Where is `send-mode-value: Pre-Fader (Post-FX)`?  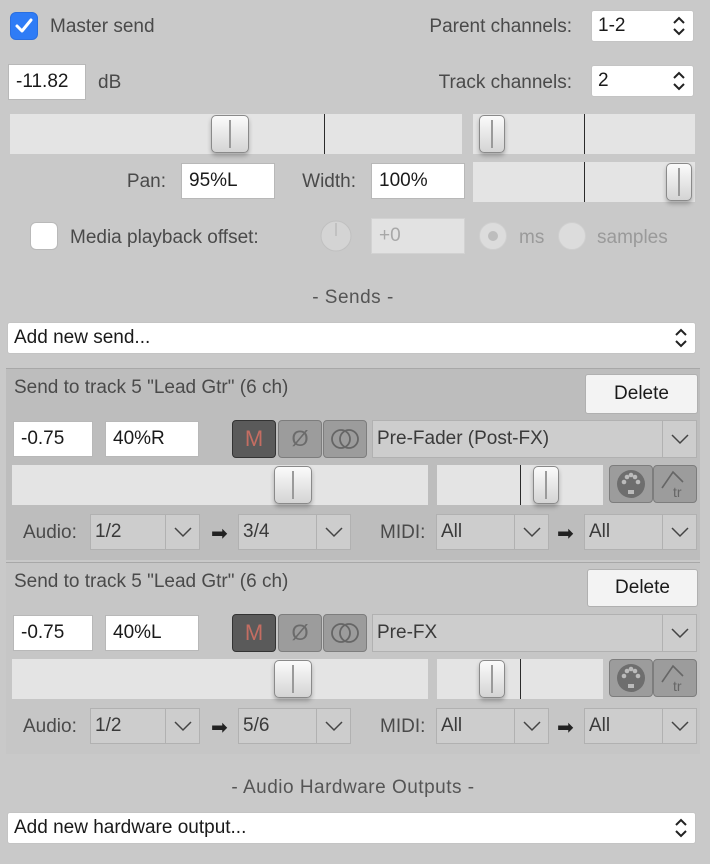
send-mode-value: Pre-Fader (Post-FX) is located at coordinates (463, 438).